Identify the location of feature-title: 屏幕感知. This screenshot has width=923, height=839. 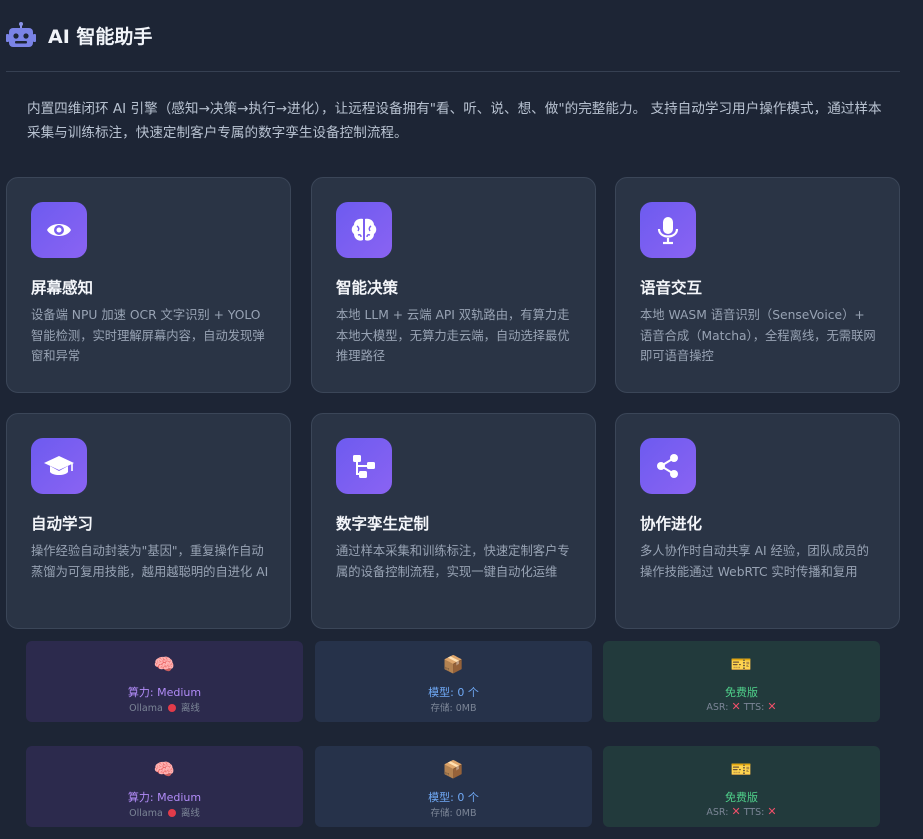
(62, 288).